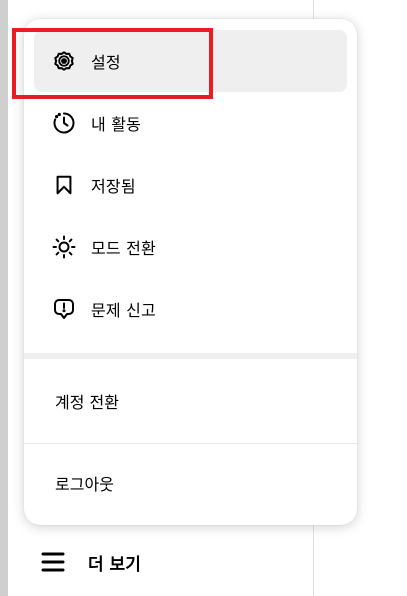 This screenshot has height=596, width=407. I want to click on more-label: 더 보기, so click(114, 564).